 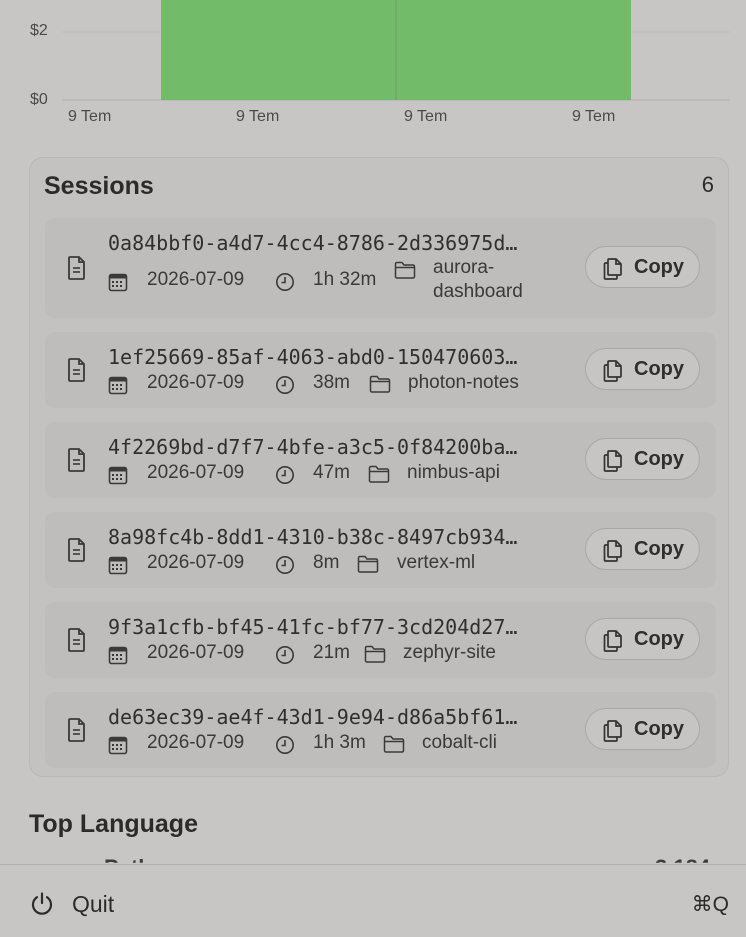 What do you see at coordinates (93, 904) in the screenshot?
I see `quit-button: Quit` at bounding box center [93, 904].